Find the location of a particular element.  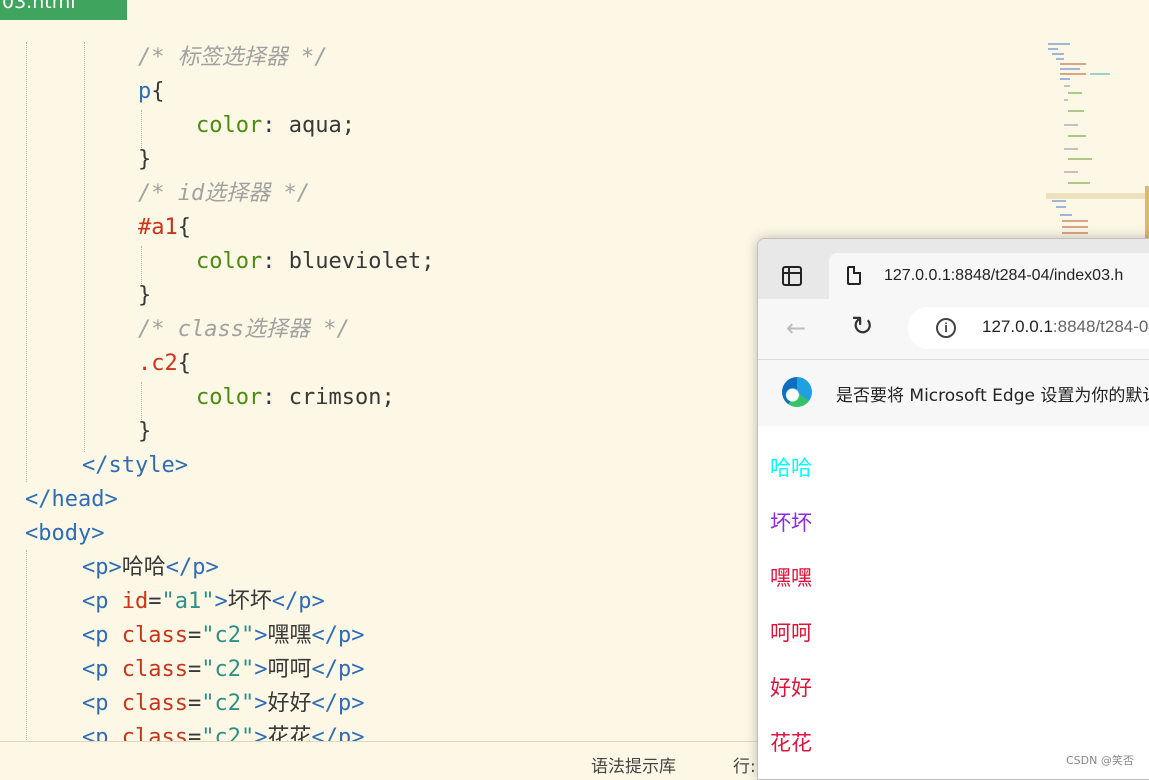

code-line: #a1{ is located at coordinates (164, 227).